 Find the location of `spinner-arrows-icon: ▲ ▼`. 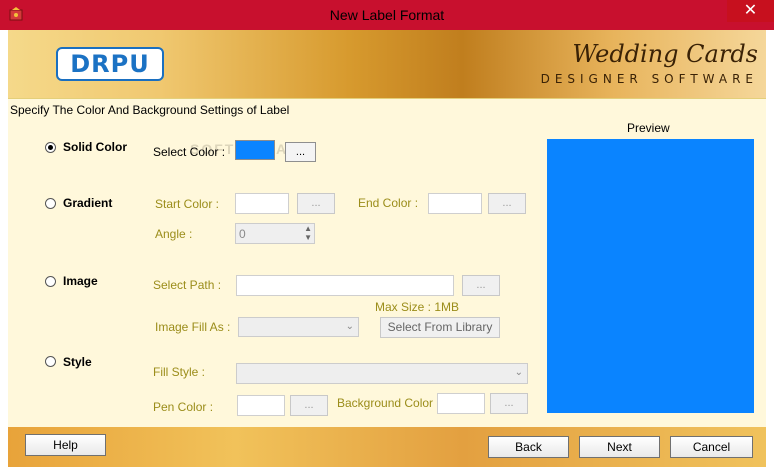

spinner-arrows-icon: ▲ ▼ is located at coordinates (308, 233).